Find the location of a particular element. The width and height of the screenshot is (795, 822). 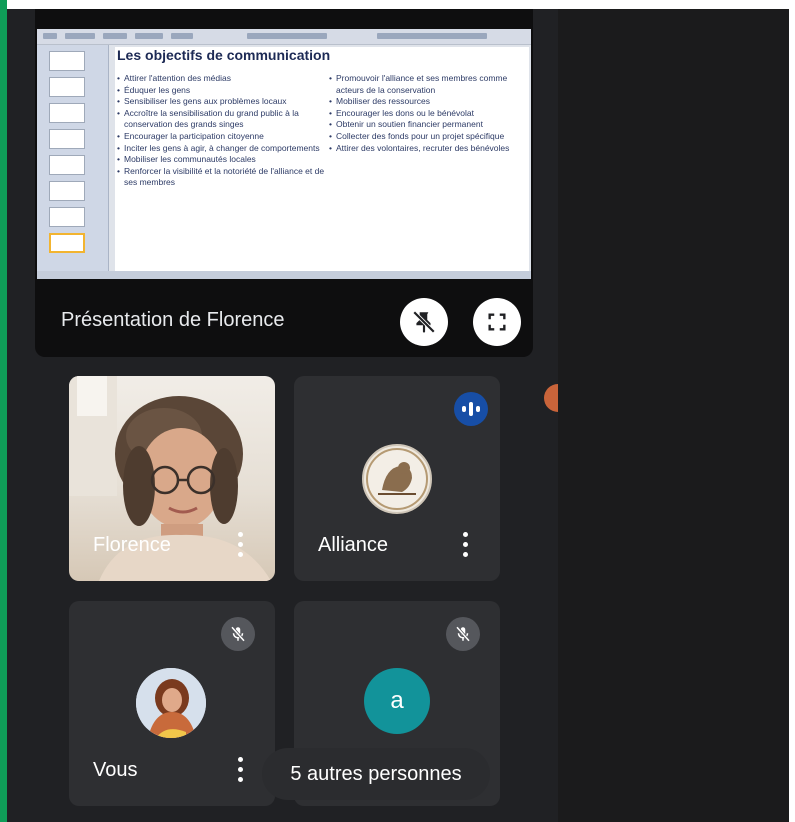

fullscreen-button is located at coordinates (497, 322).